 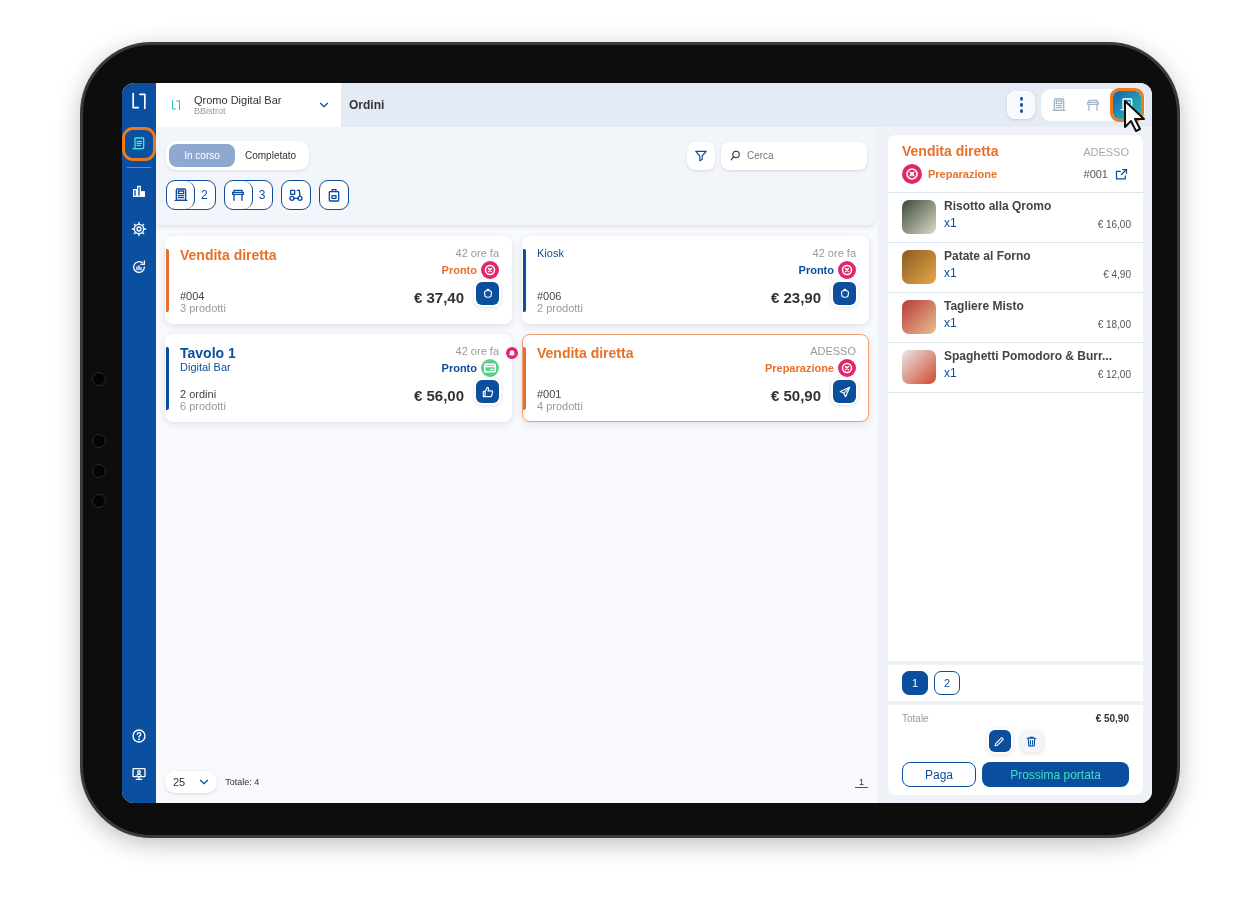 I want to click on thumbs-up-icon, so click(x=487, y=391).